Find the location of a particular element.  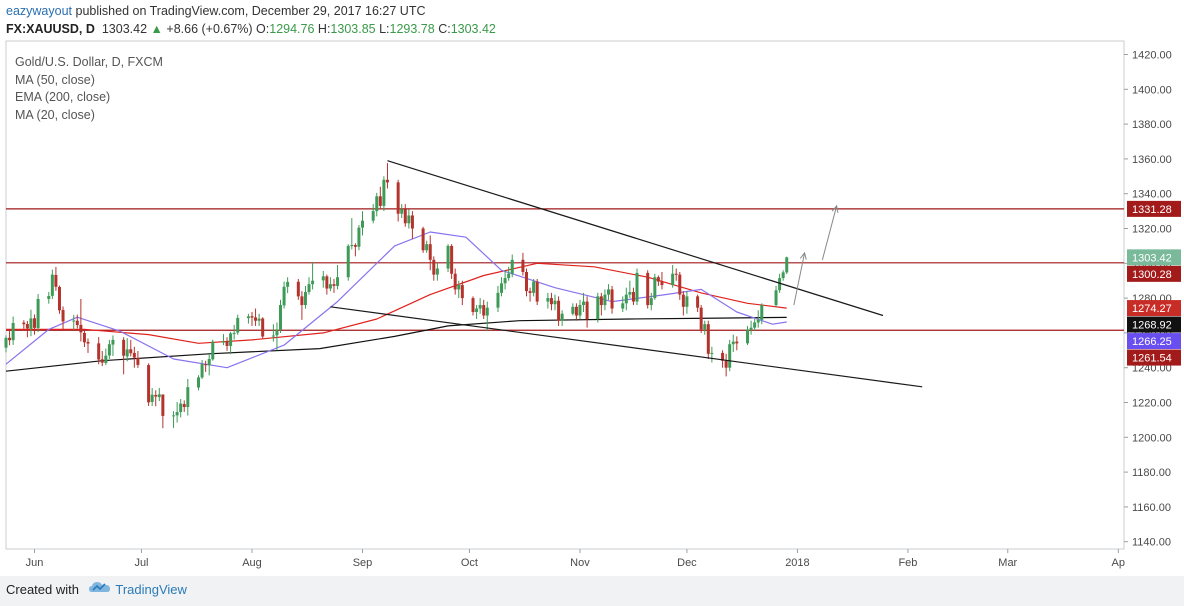

x-tick-label: 2018 is located at coordinates (797, 563).